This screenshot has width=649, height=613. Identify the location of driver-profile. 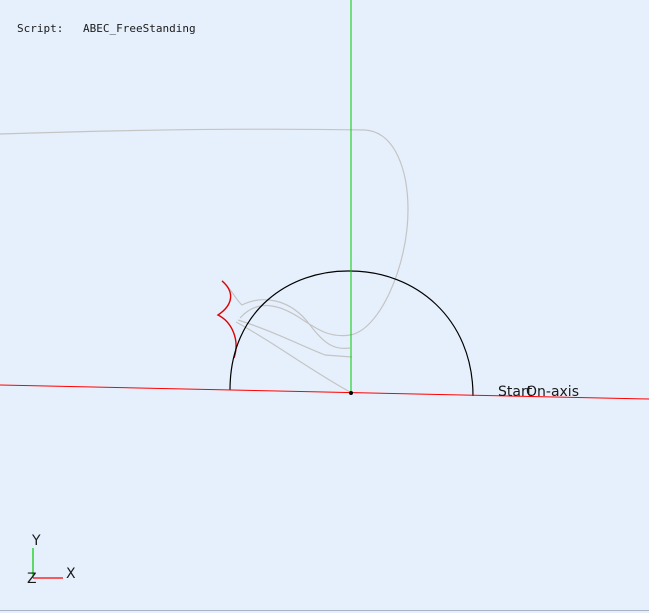
(226, 319).